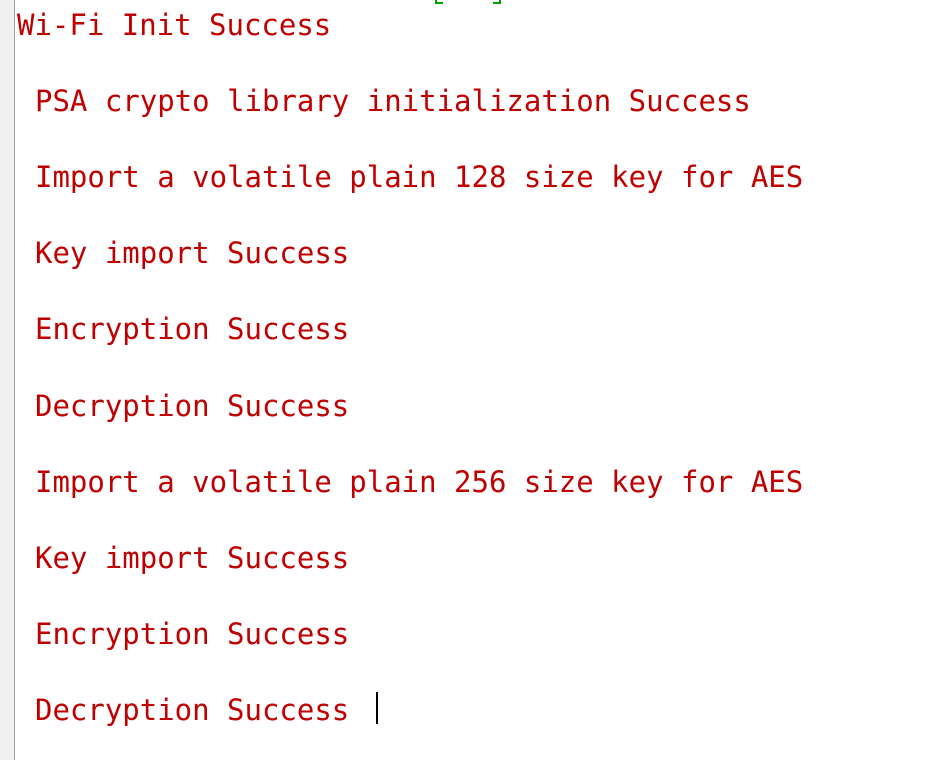 The width and height of the screenshot is (937, 760). What do you see at coordinates (7, 380) in the screenshot?
I see `terminal-left-gutter` at bounding box center [7, 380].